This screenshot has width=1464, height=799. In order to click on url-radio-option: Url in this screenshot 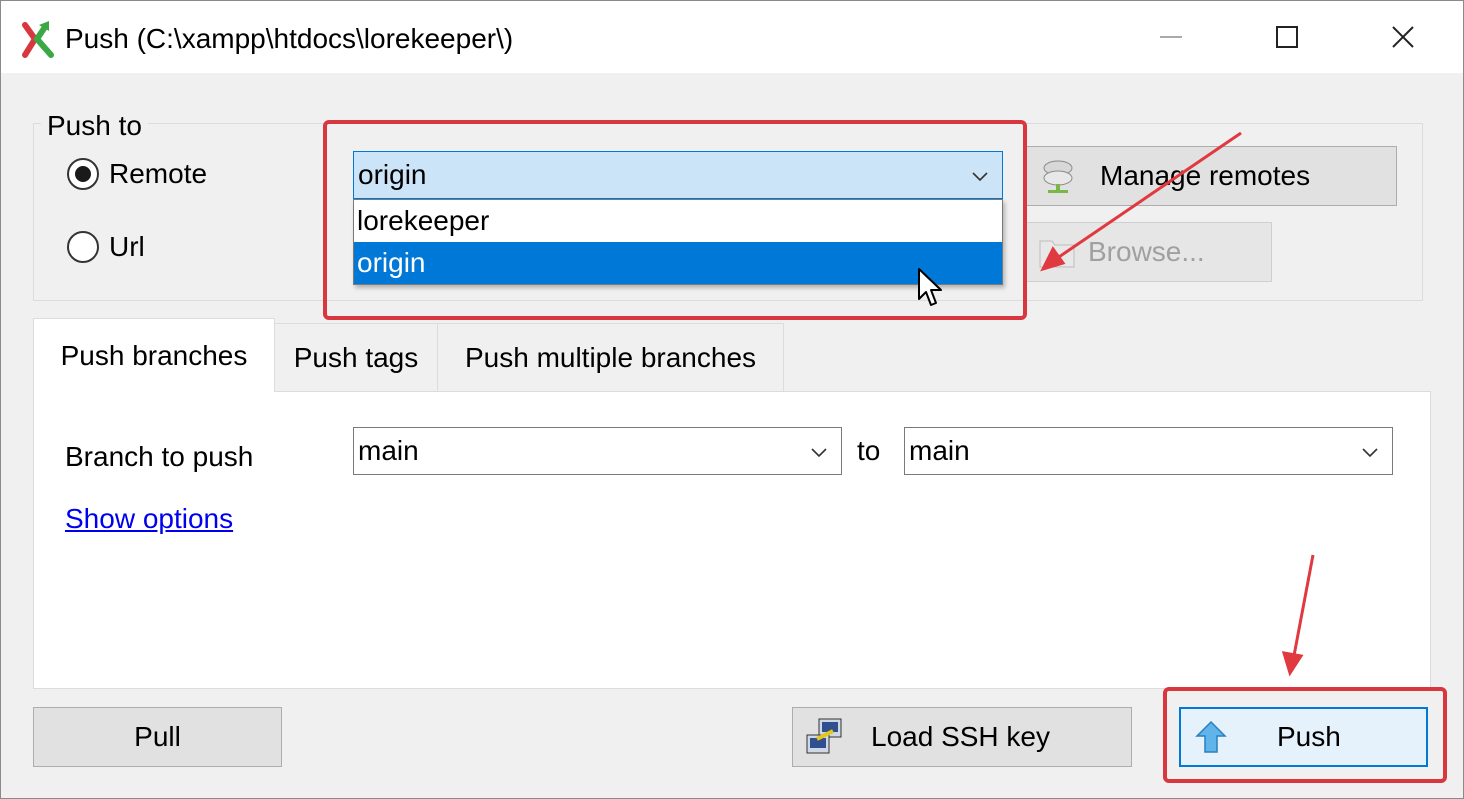, I will do `click(106, 247)`.